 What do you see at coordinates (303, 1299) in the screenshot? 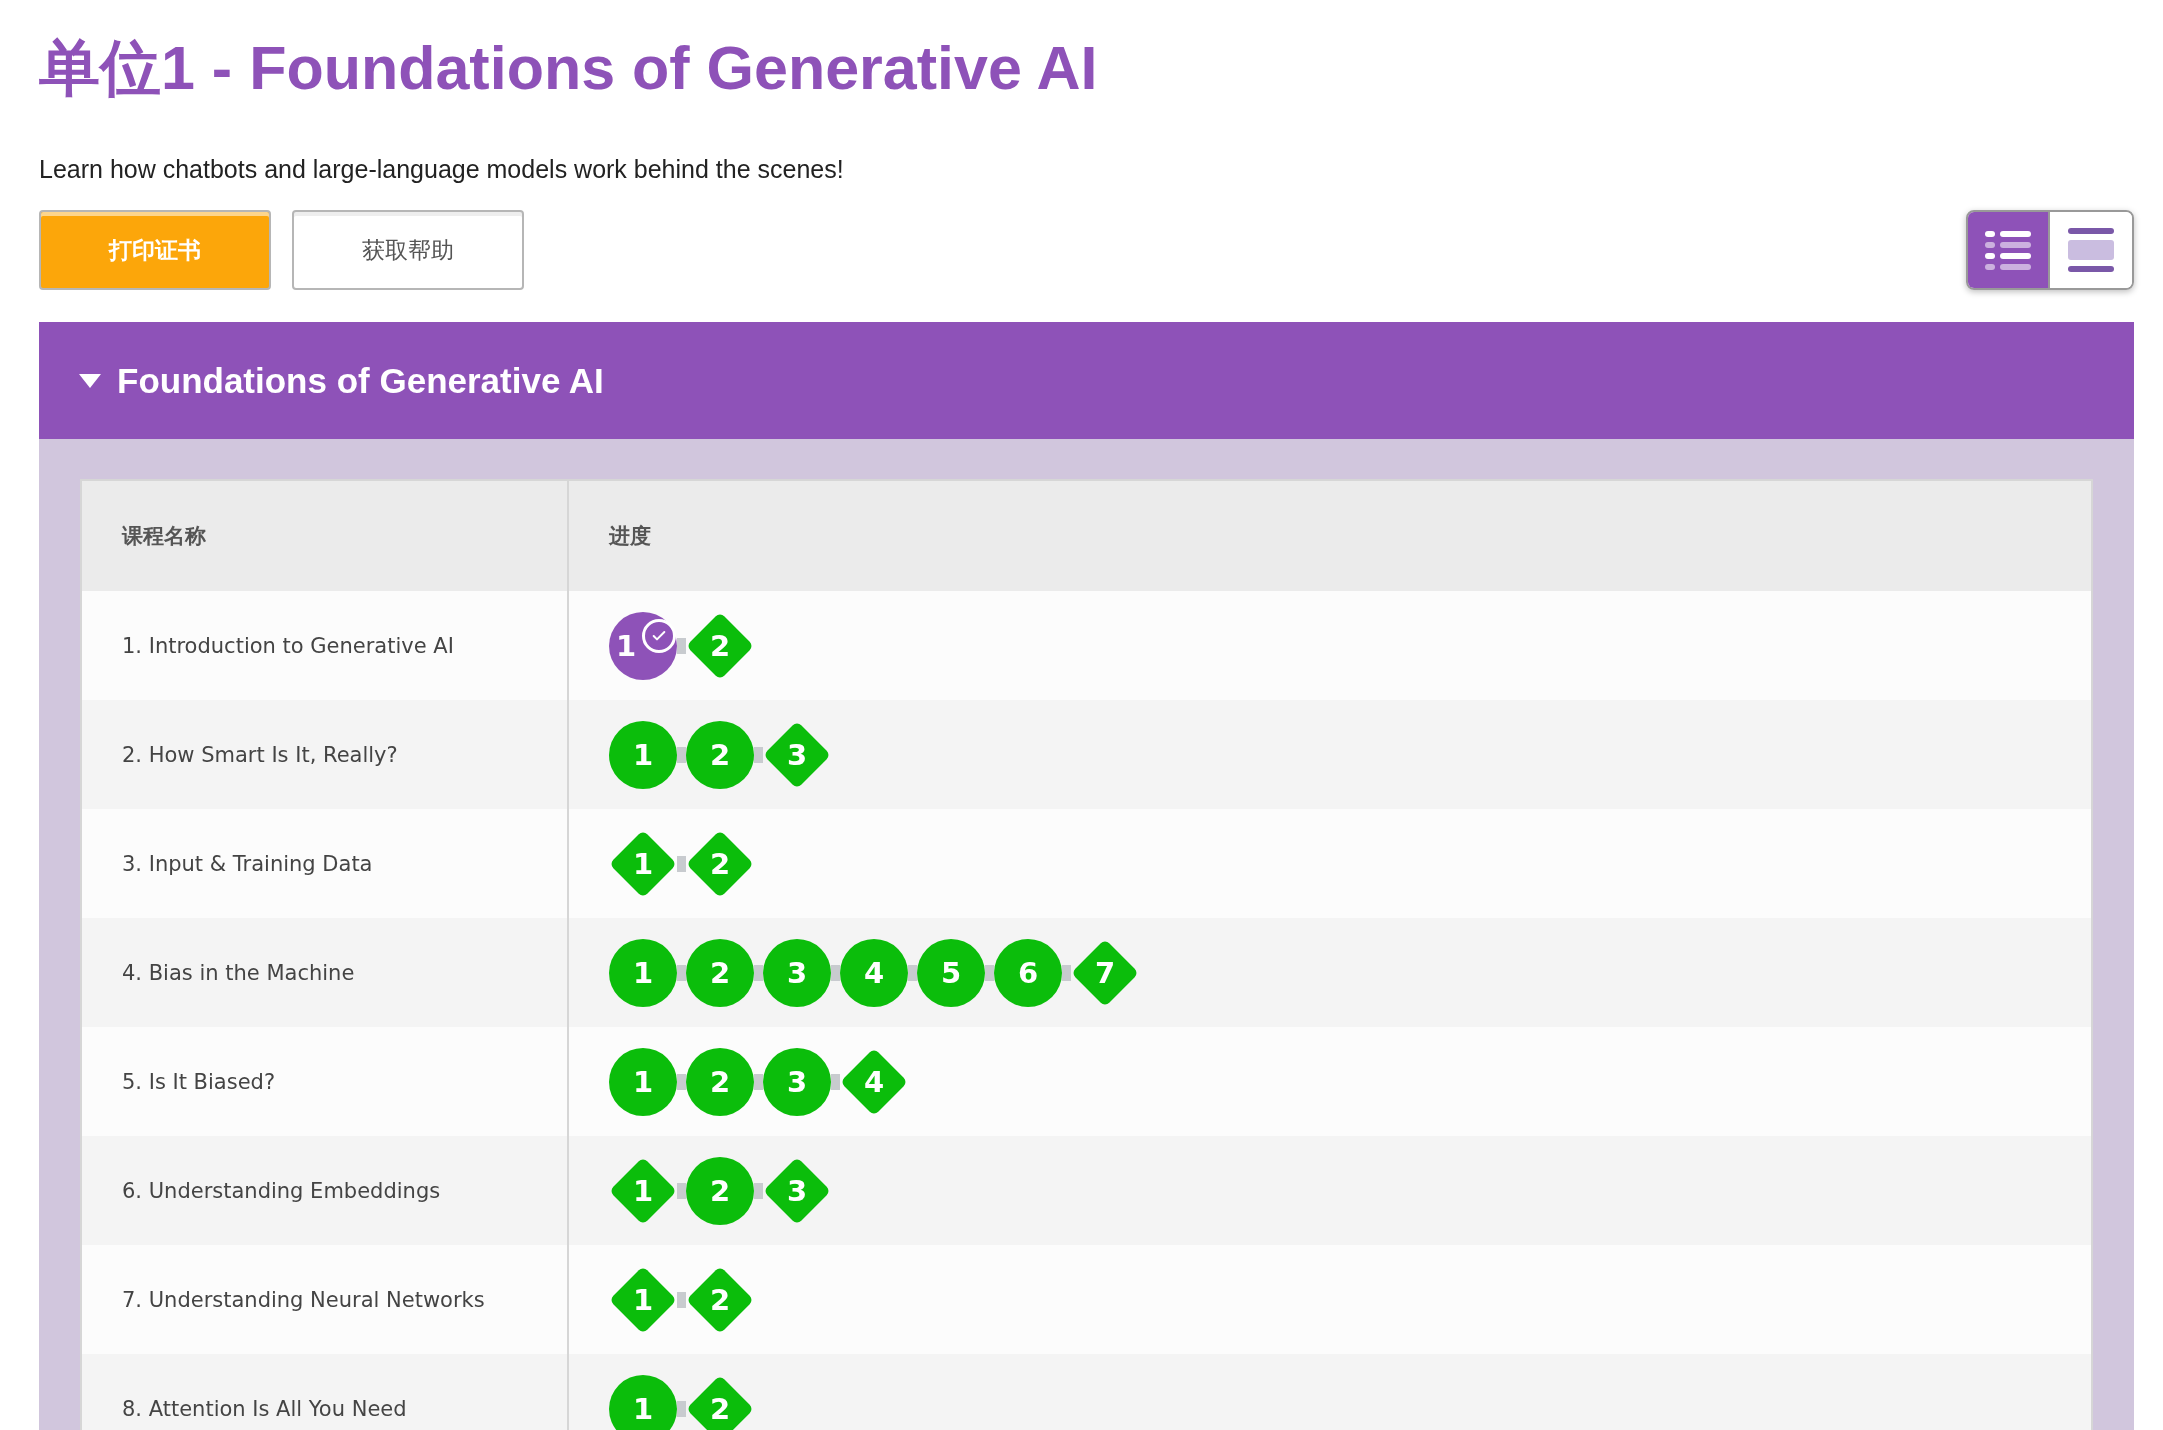
I see `lesson-name: 7. Understanding Neural Networks` at bounding box center [303, 1299].